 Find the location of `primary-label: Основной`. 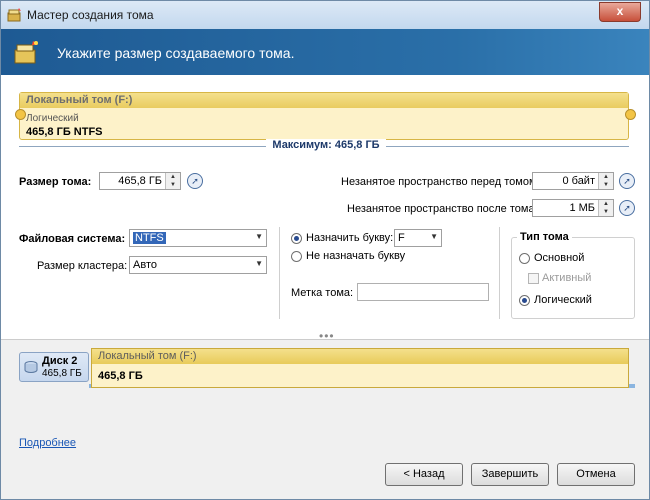

primary-label: Основной is located at coordinates (559, 258).